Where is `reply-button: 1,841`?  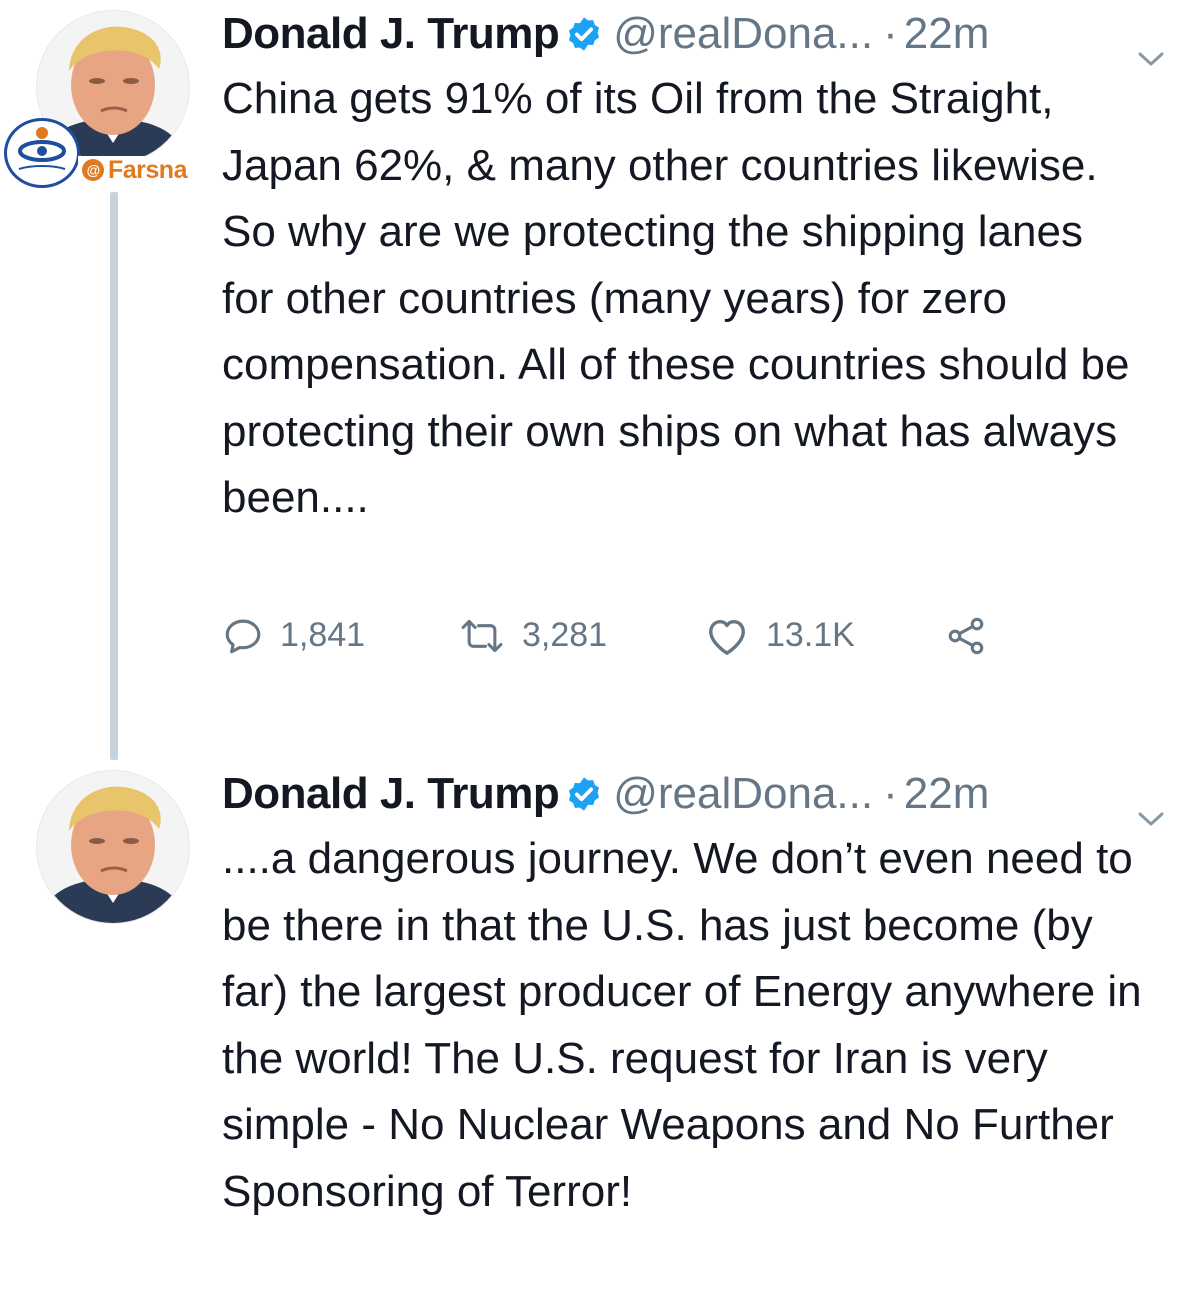 reply-button: 1,841 is located at coordinates (340, 636).